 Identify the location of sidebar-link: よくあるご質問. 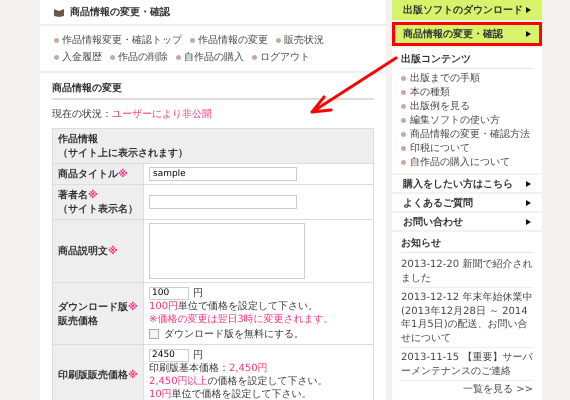
(467, 203).